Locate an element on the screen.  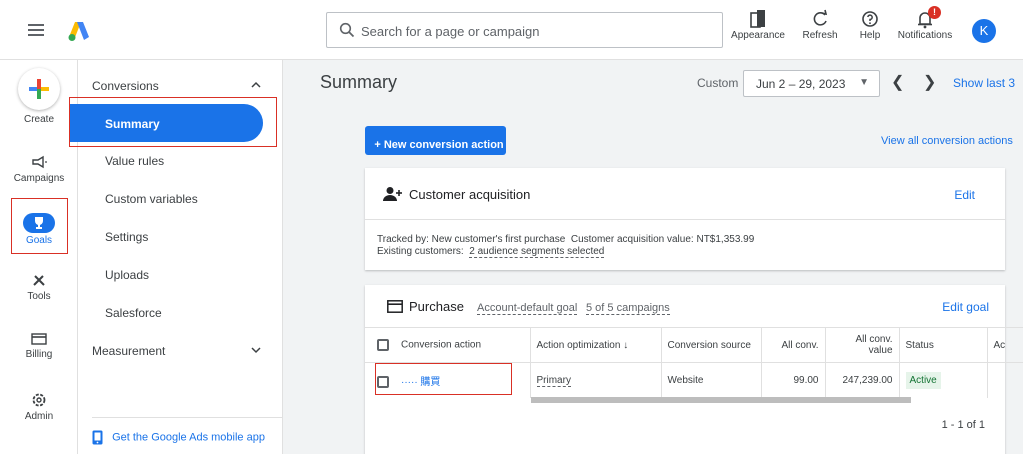
rail-tools-label: Tools is located at coordinates (39, 296).